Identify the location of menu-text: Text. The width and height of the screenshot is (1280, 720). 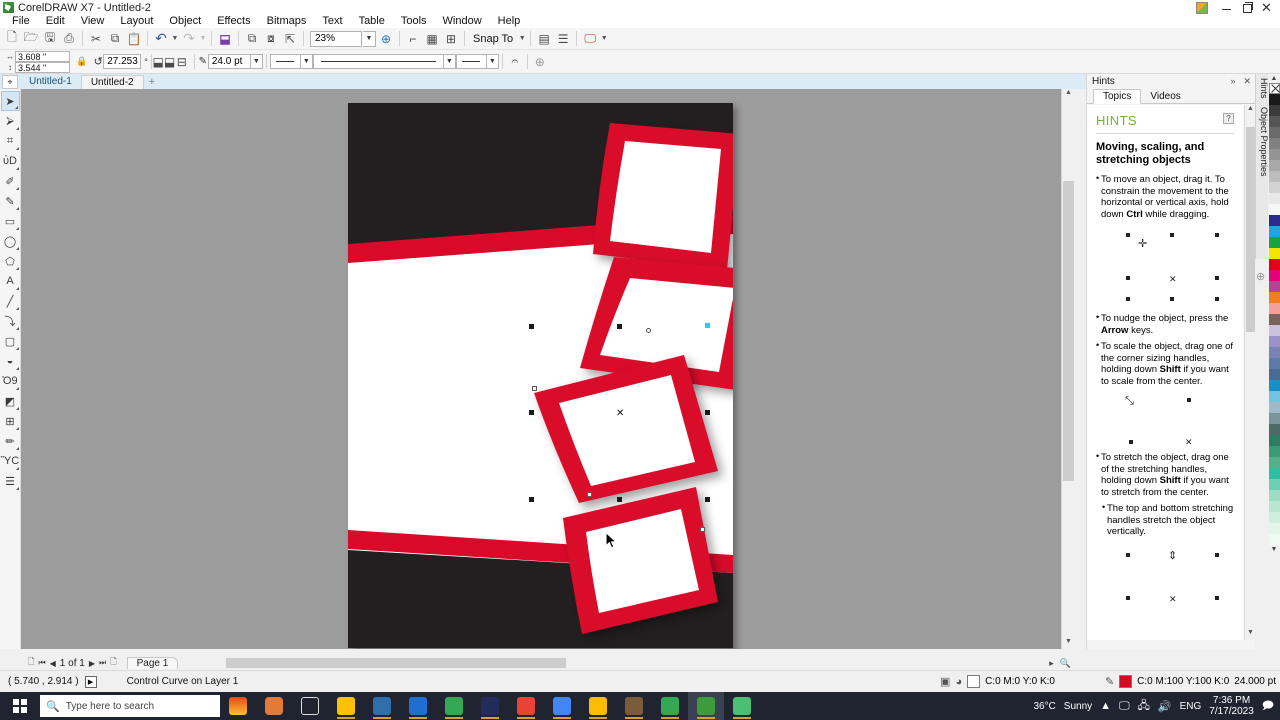
(332, 21).